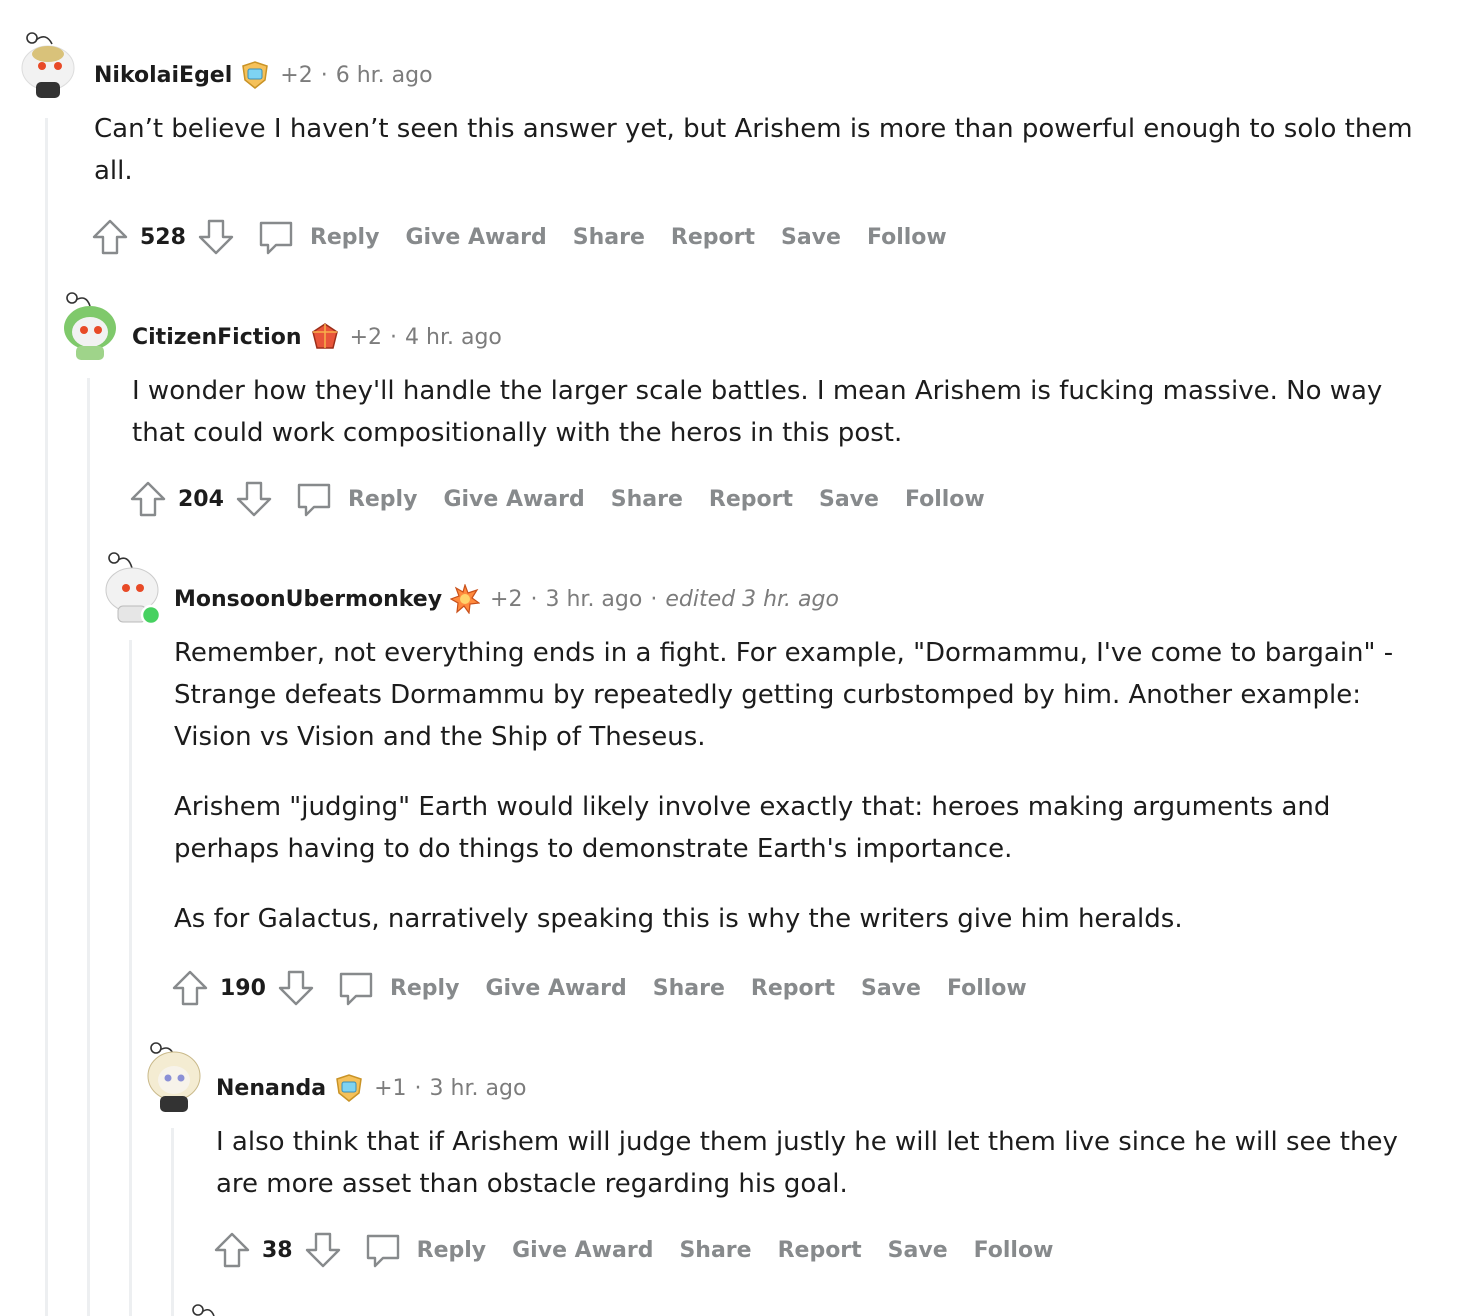  What do you see at coordinates (271, 1088) in the screenshot?
I see `username: Nenanda` at bounding box center [271, 1088].